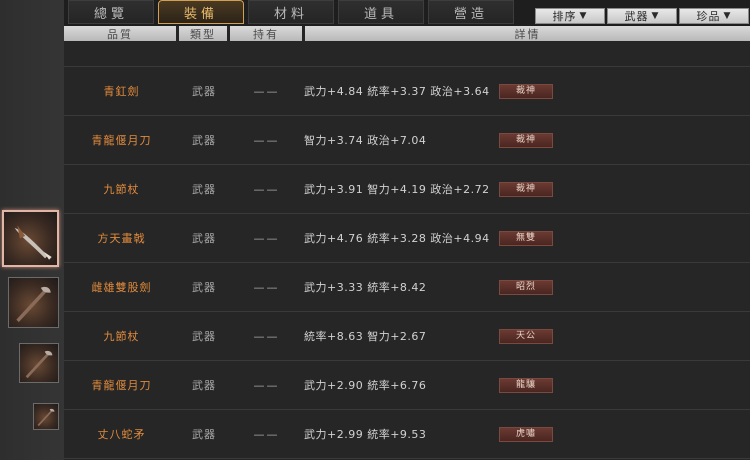  Describe the element at coordinates (471, 12) in the screenshot. I see `tab-construction: 營造` at that location.